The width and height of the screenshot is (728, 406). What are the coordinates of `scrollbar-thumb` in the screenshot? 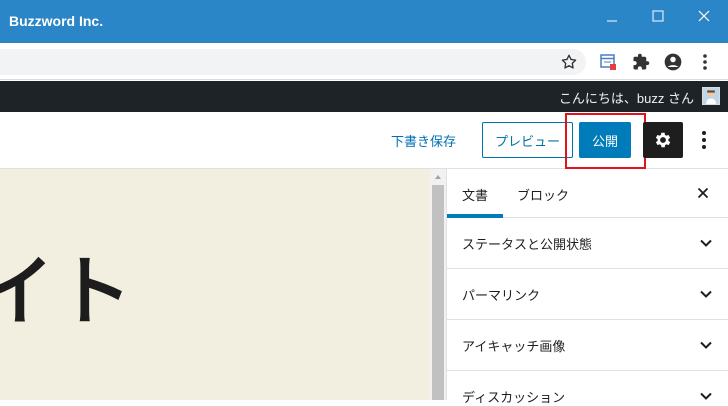 It's located at (438, 292).